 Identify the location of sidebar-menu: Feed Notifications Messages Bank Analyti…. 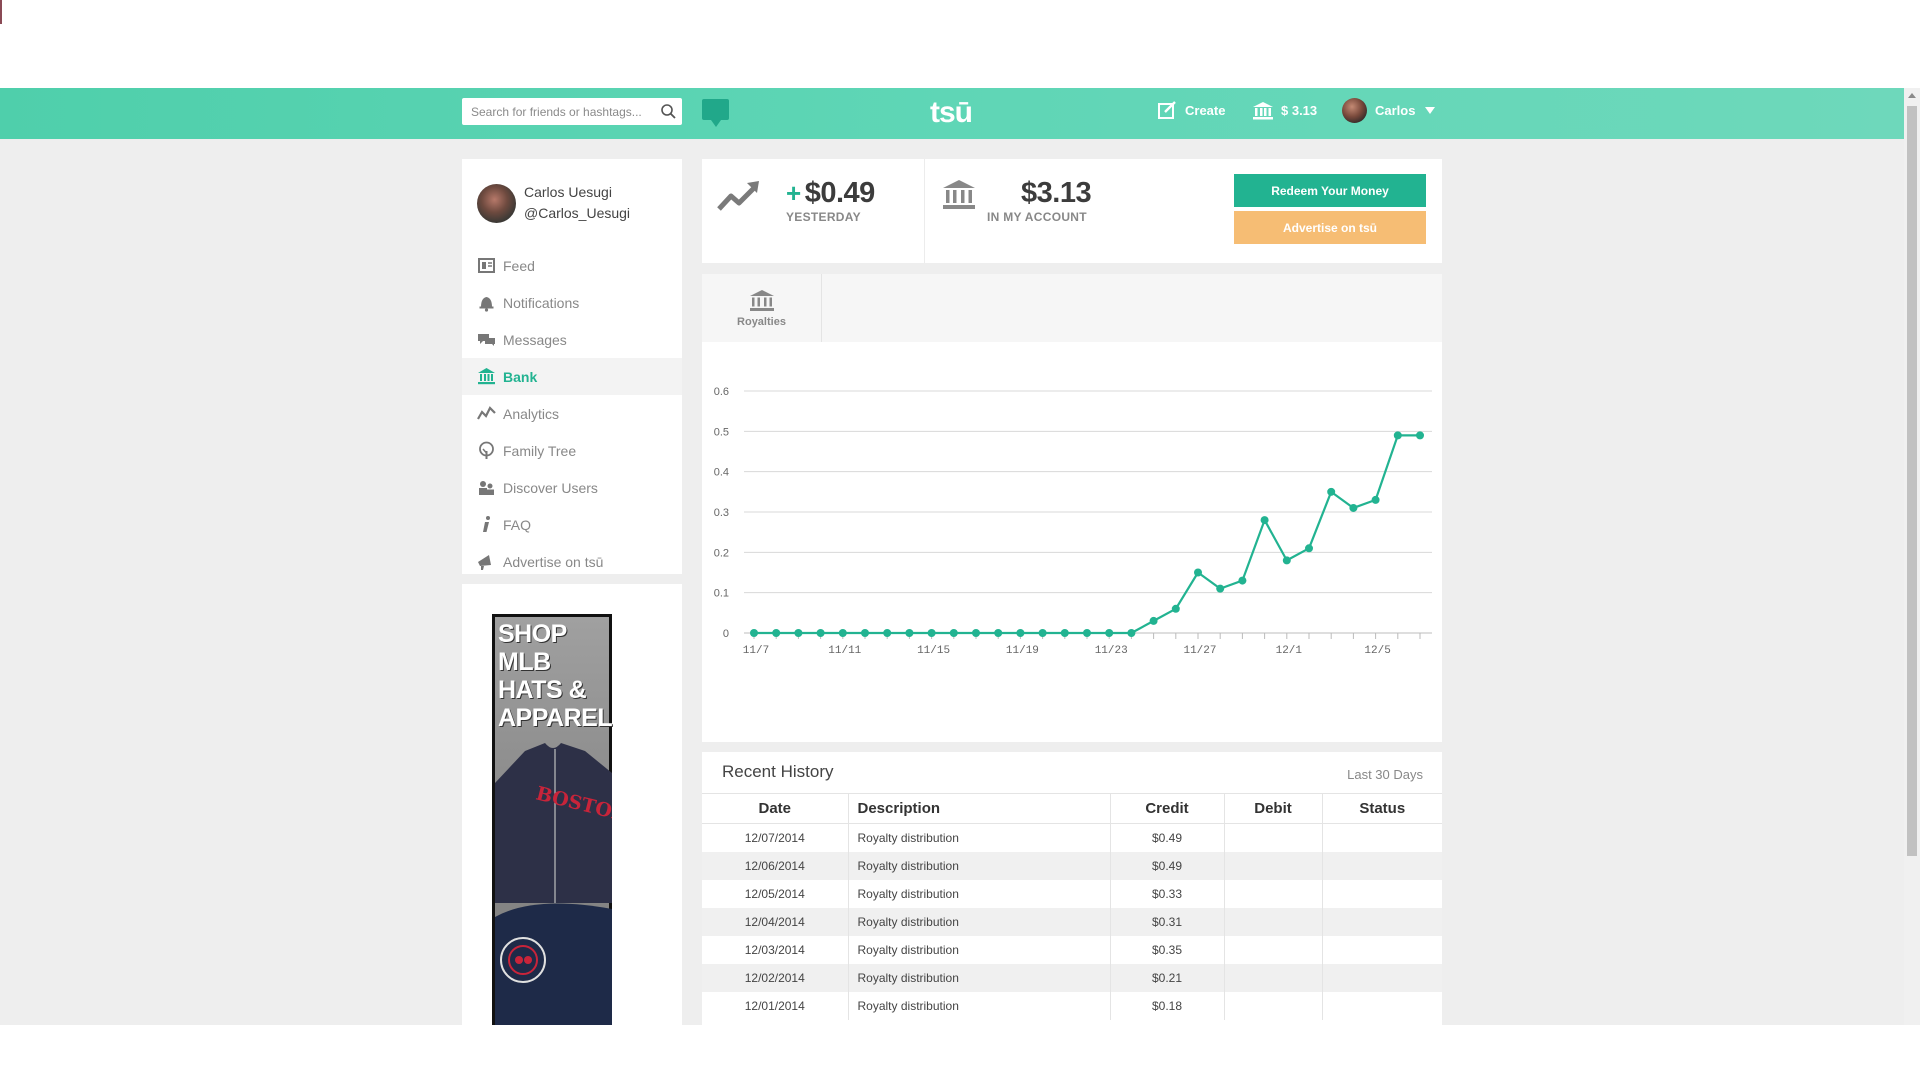
(572, 413).